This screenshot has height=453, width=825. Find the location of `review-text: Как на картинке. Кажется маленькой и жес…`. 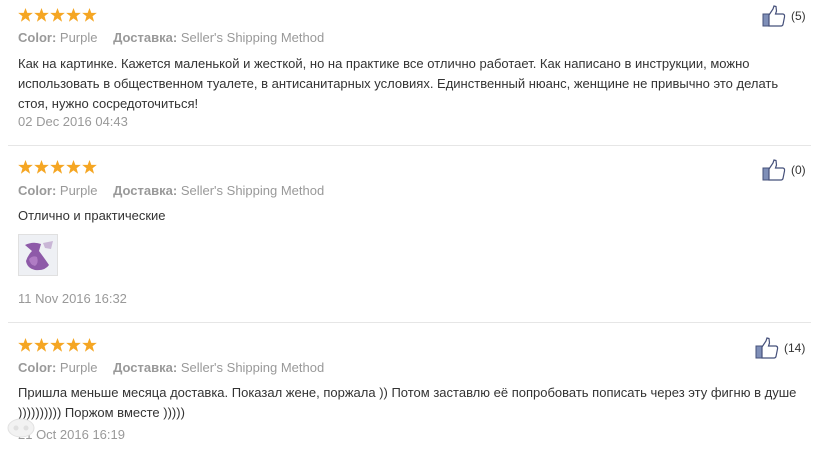

review-text: Как на картинке. Кажется маленькой и жес… is located at coordinates (398, 83).